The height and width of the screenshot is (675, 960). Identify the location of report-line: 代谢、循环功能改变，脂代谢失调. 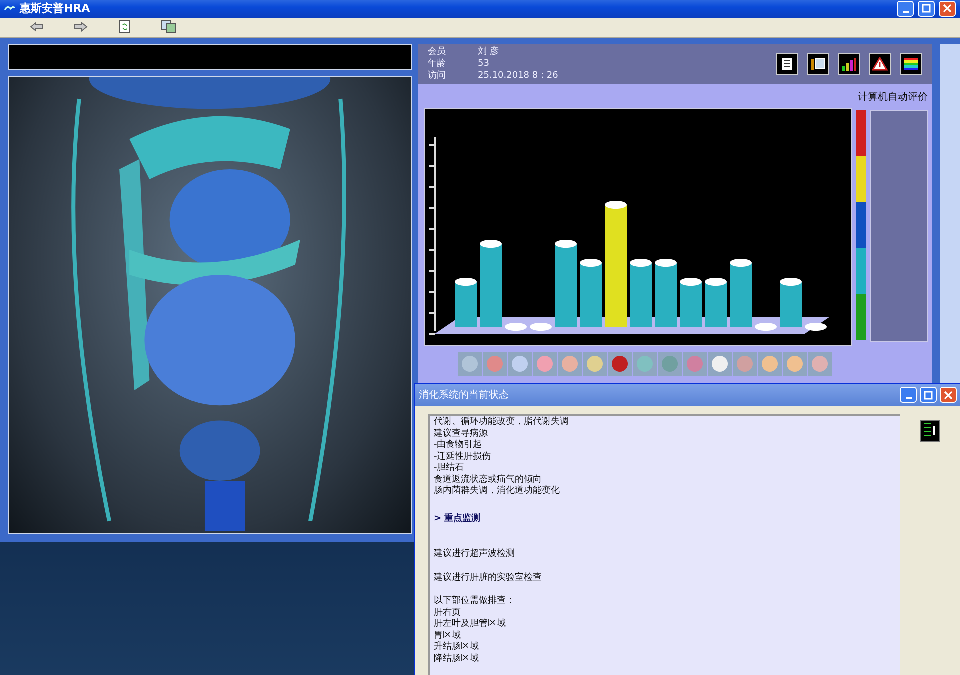
(502, 422).